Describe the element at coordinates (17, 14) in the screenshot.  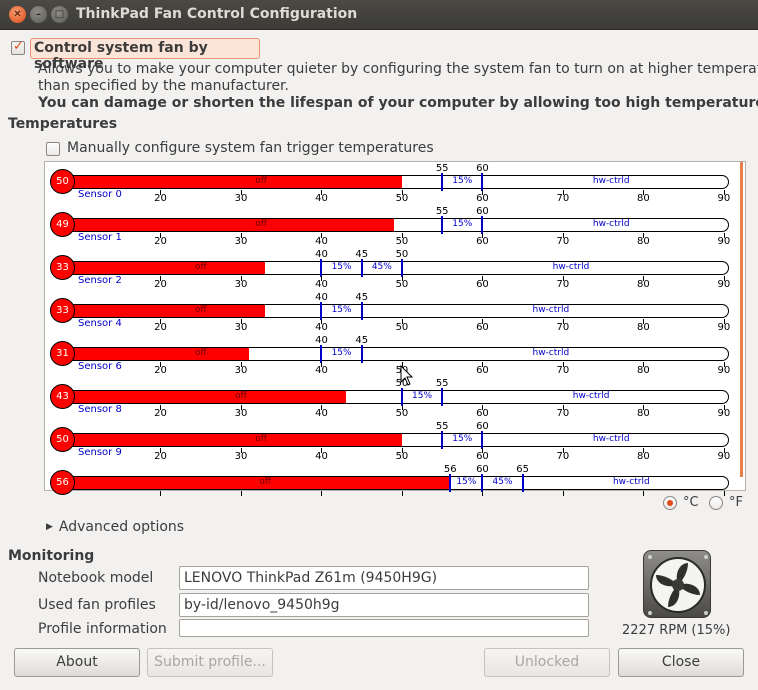
I see `window-close-button: ✕` at that location.